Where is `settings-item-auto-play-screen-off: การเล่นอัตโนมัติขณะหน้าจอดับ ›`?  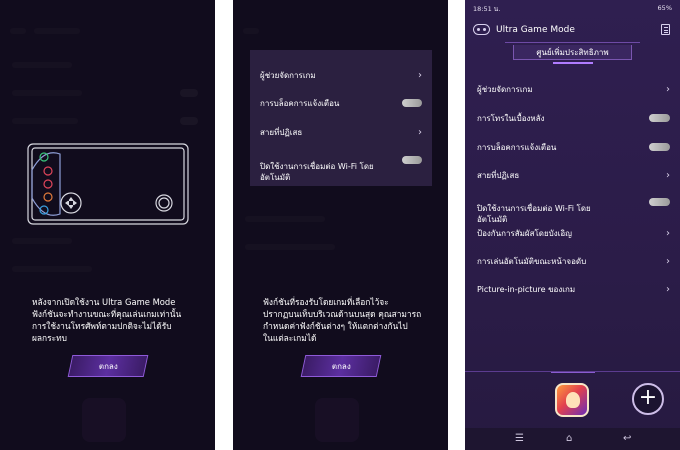
settings-item-auto-play-screen-off: การเล่นอัตโนมัติขณะหน้าจอดับ › is located at coordinates (573, 261).